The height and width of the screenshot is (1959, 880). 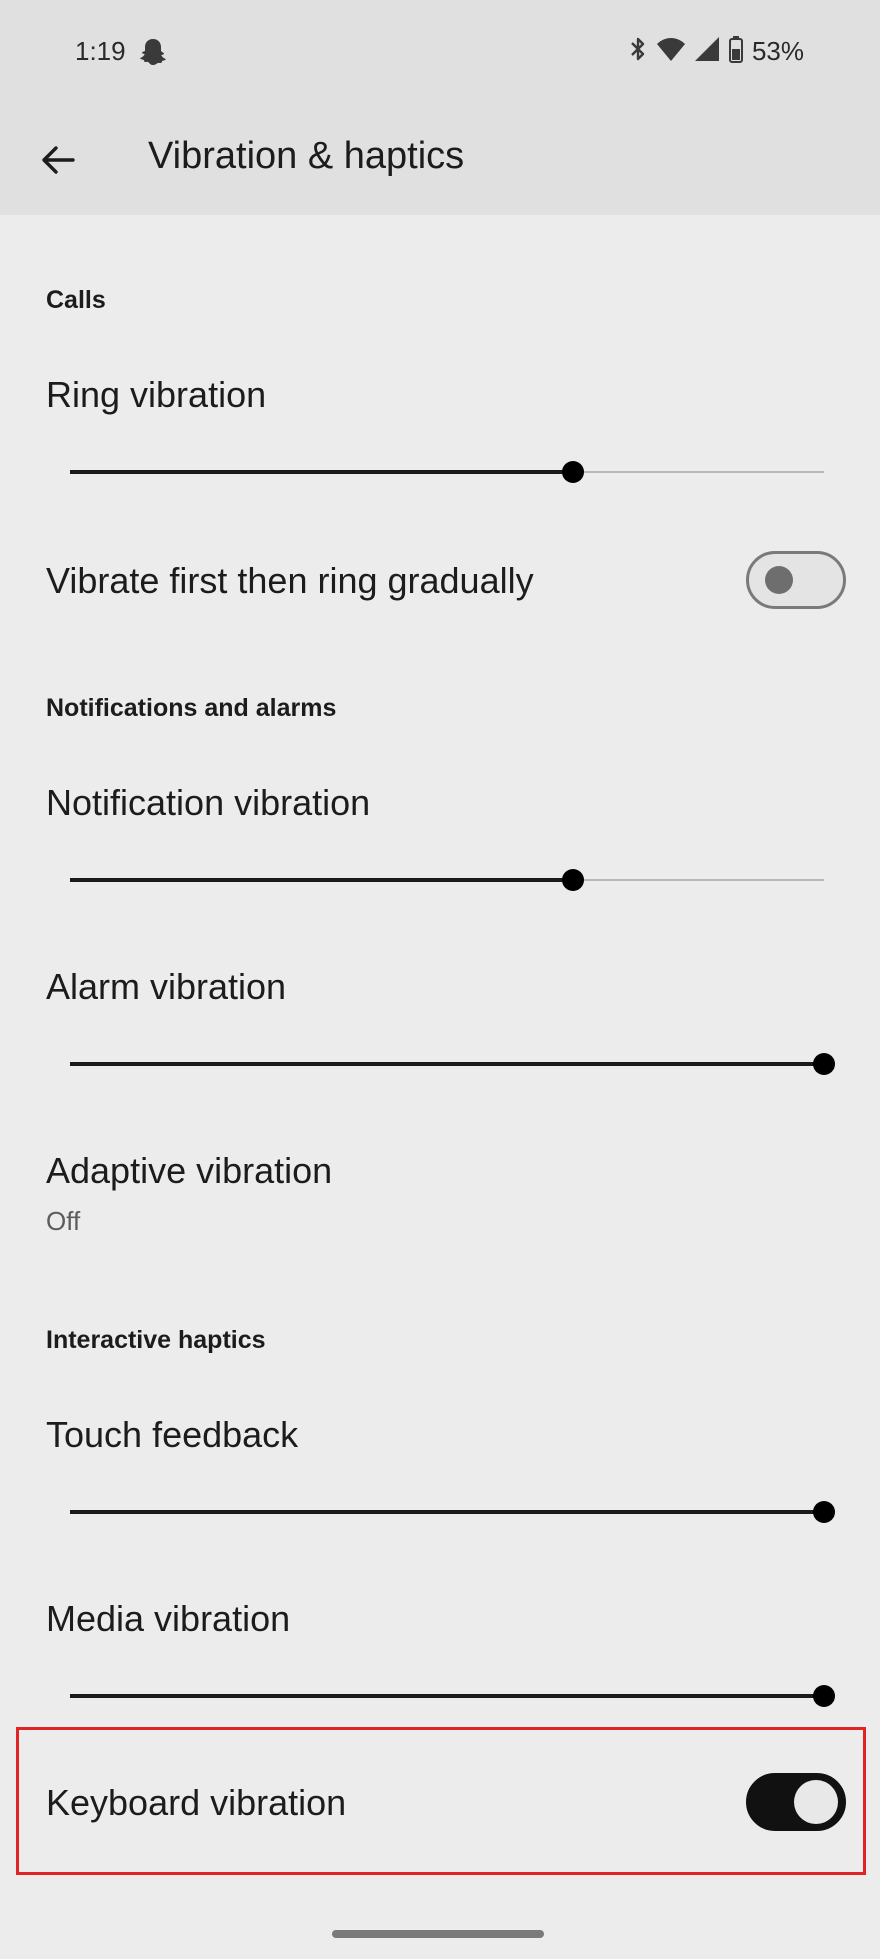 I want to click on gesture-nav-handle, so click(x=438, y=1934).